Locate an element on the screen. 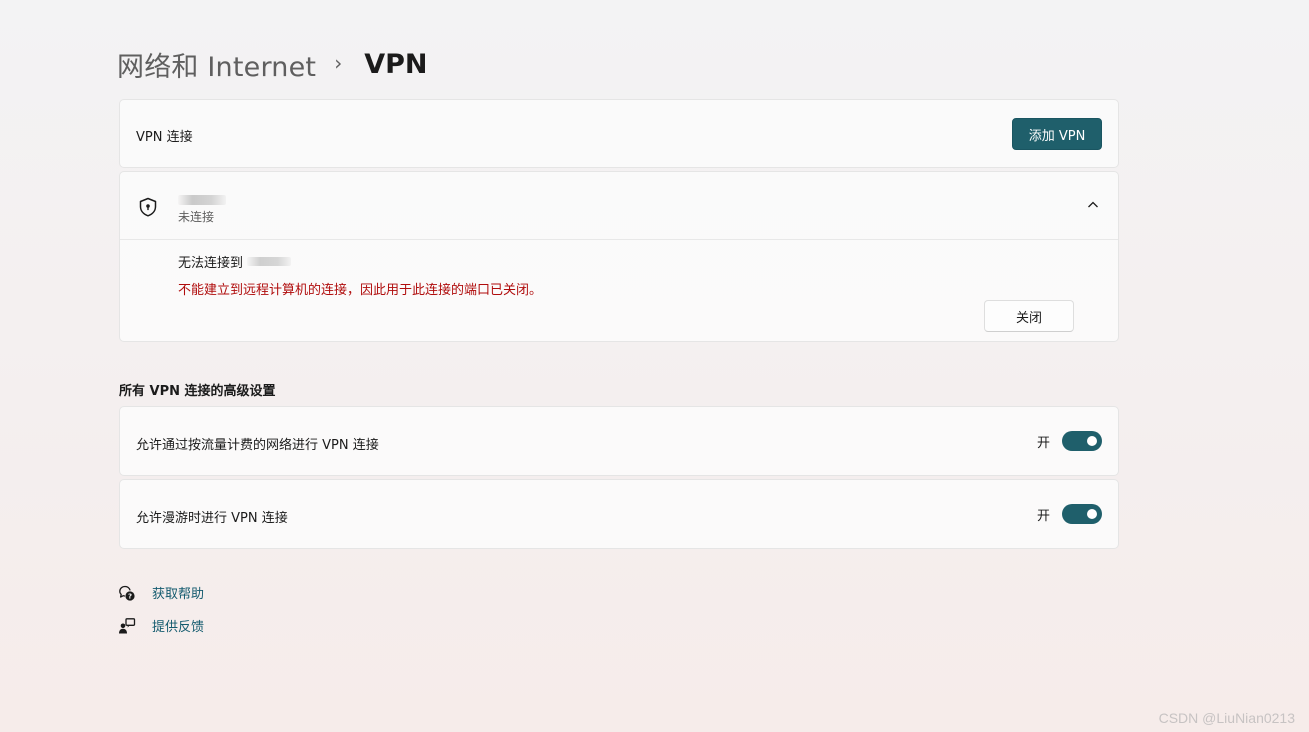 This screenshot has width=1309, height=732. feedback-link: 提供反馈 is located at coordinates (178, 625).